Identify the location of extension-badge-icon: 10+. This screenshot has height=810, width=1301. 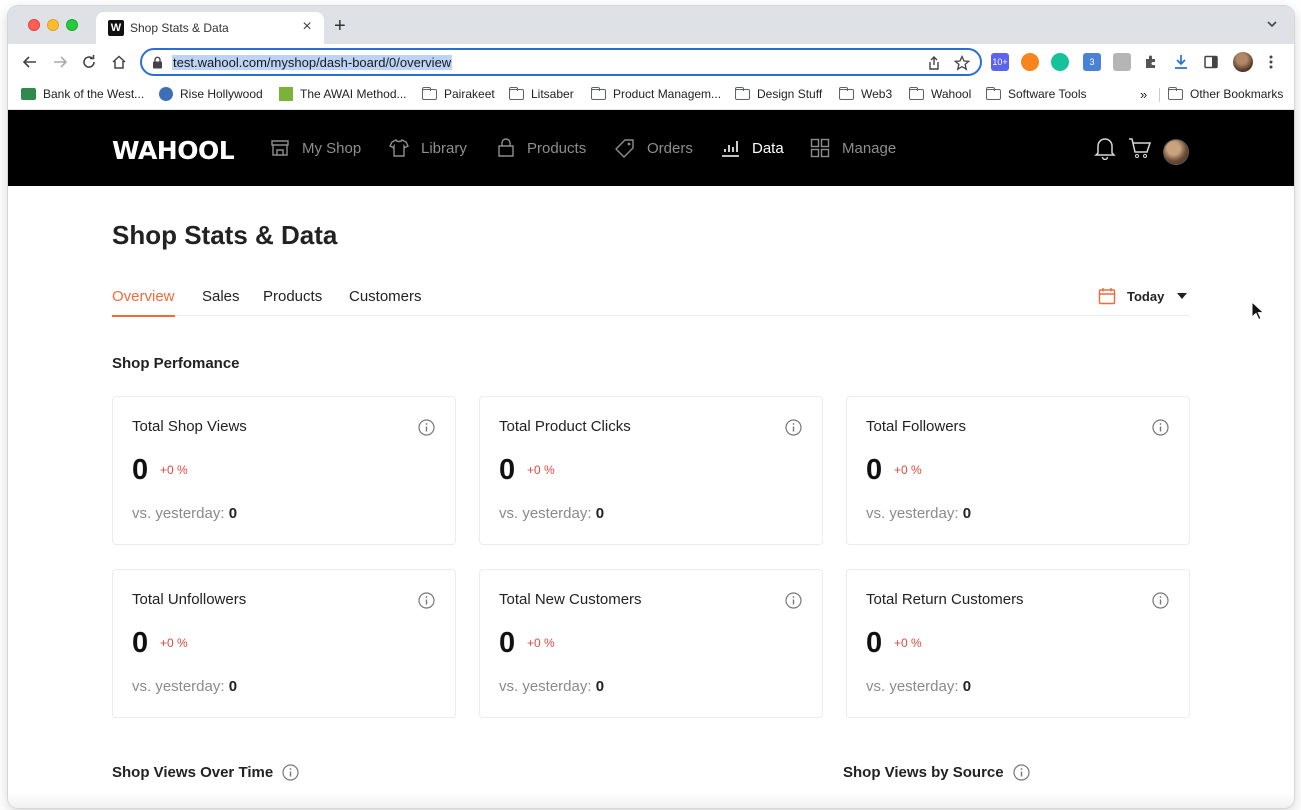
(1000, 62).